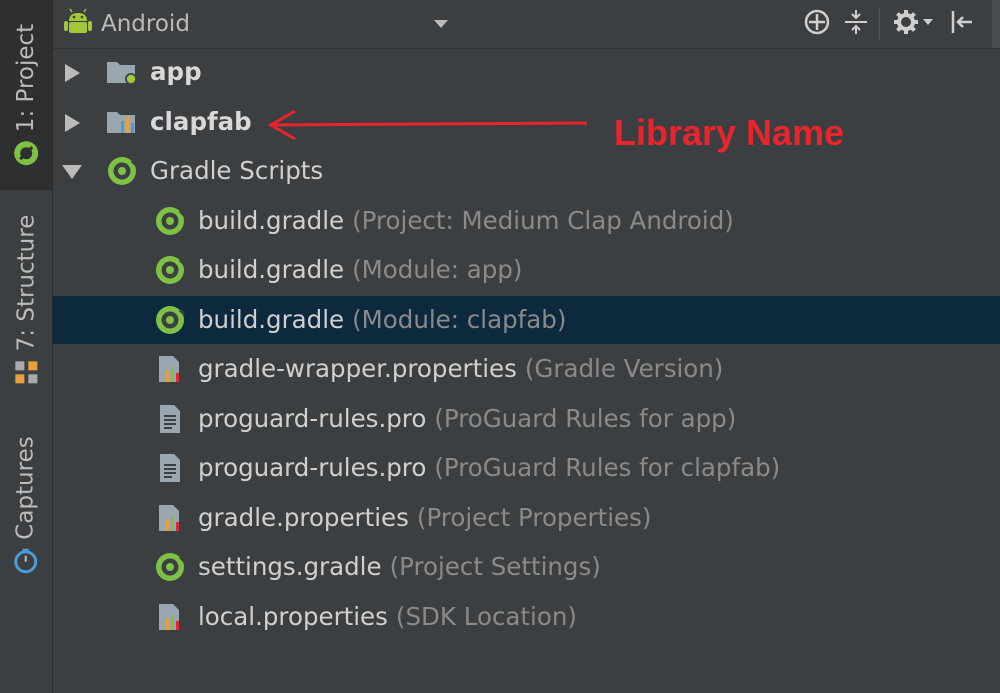 The image size is (1000, 693). What do you see at coordinates (459, 319) in the screenshot?
I see `tree-node-hint: (Module: clapfab)` at bounding box center [459, 319].